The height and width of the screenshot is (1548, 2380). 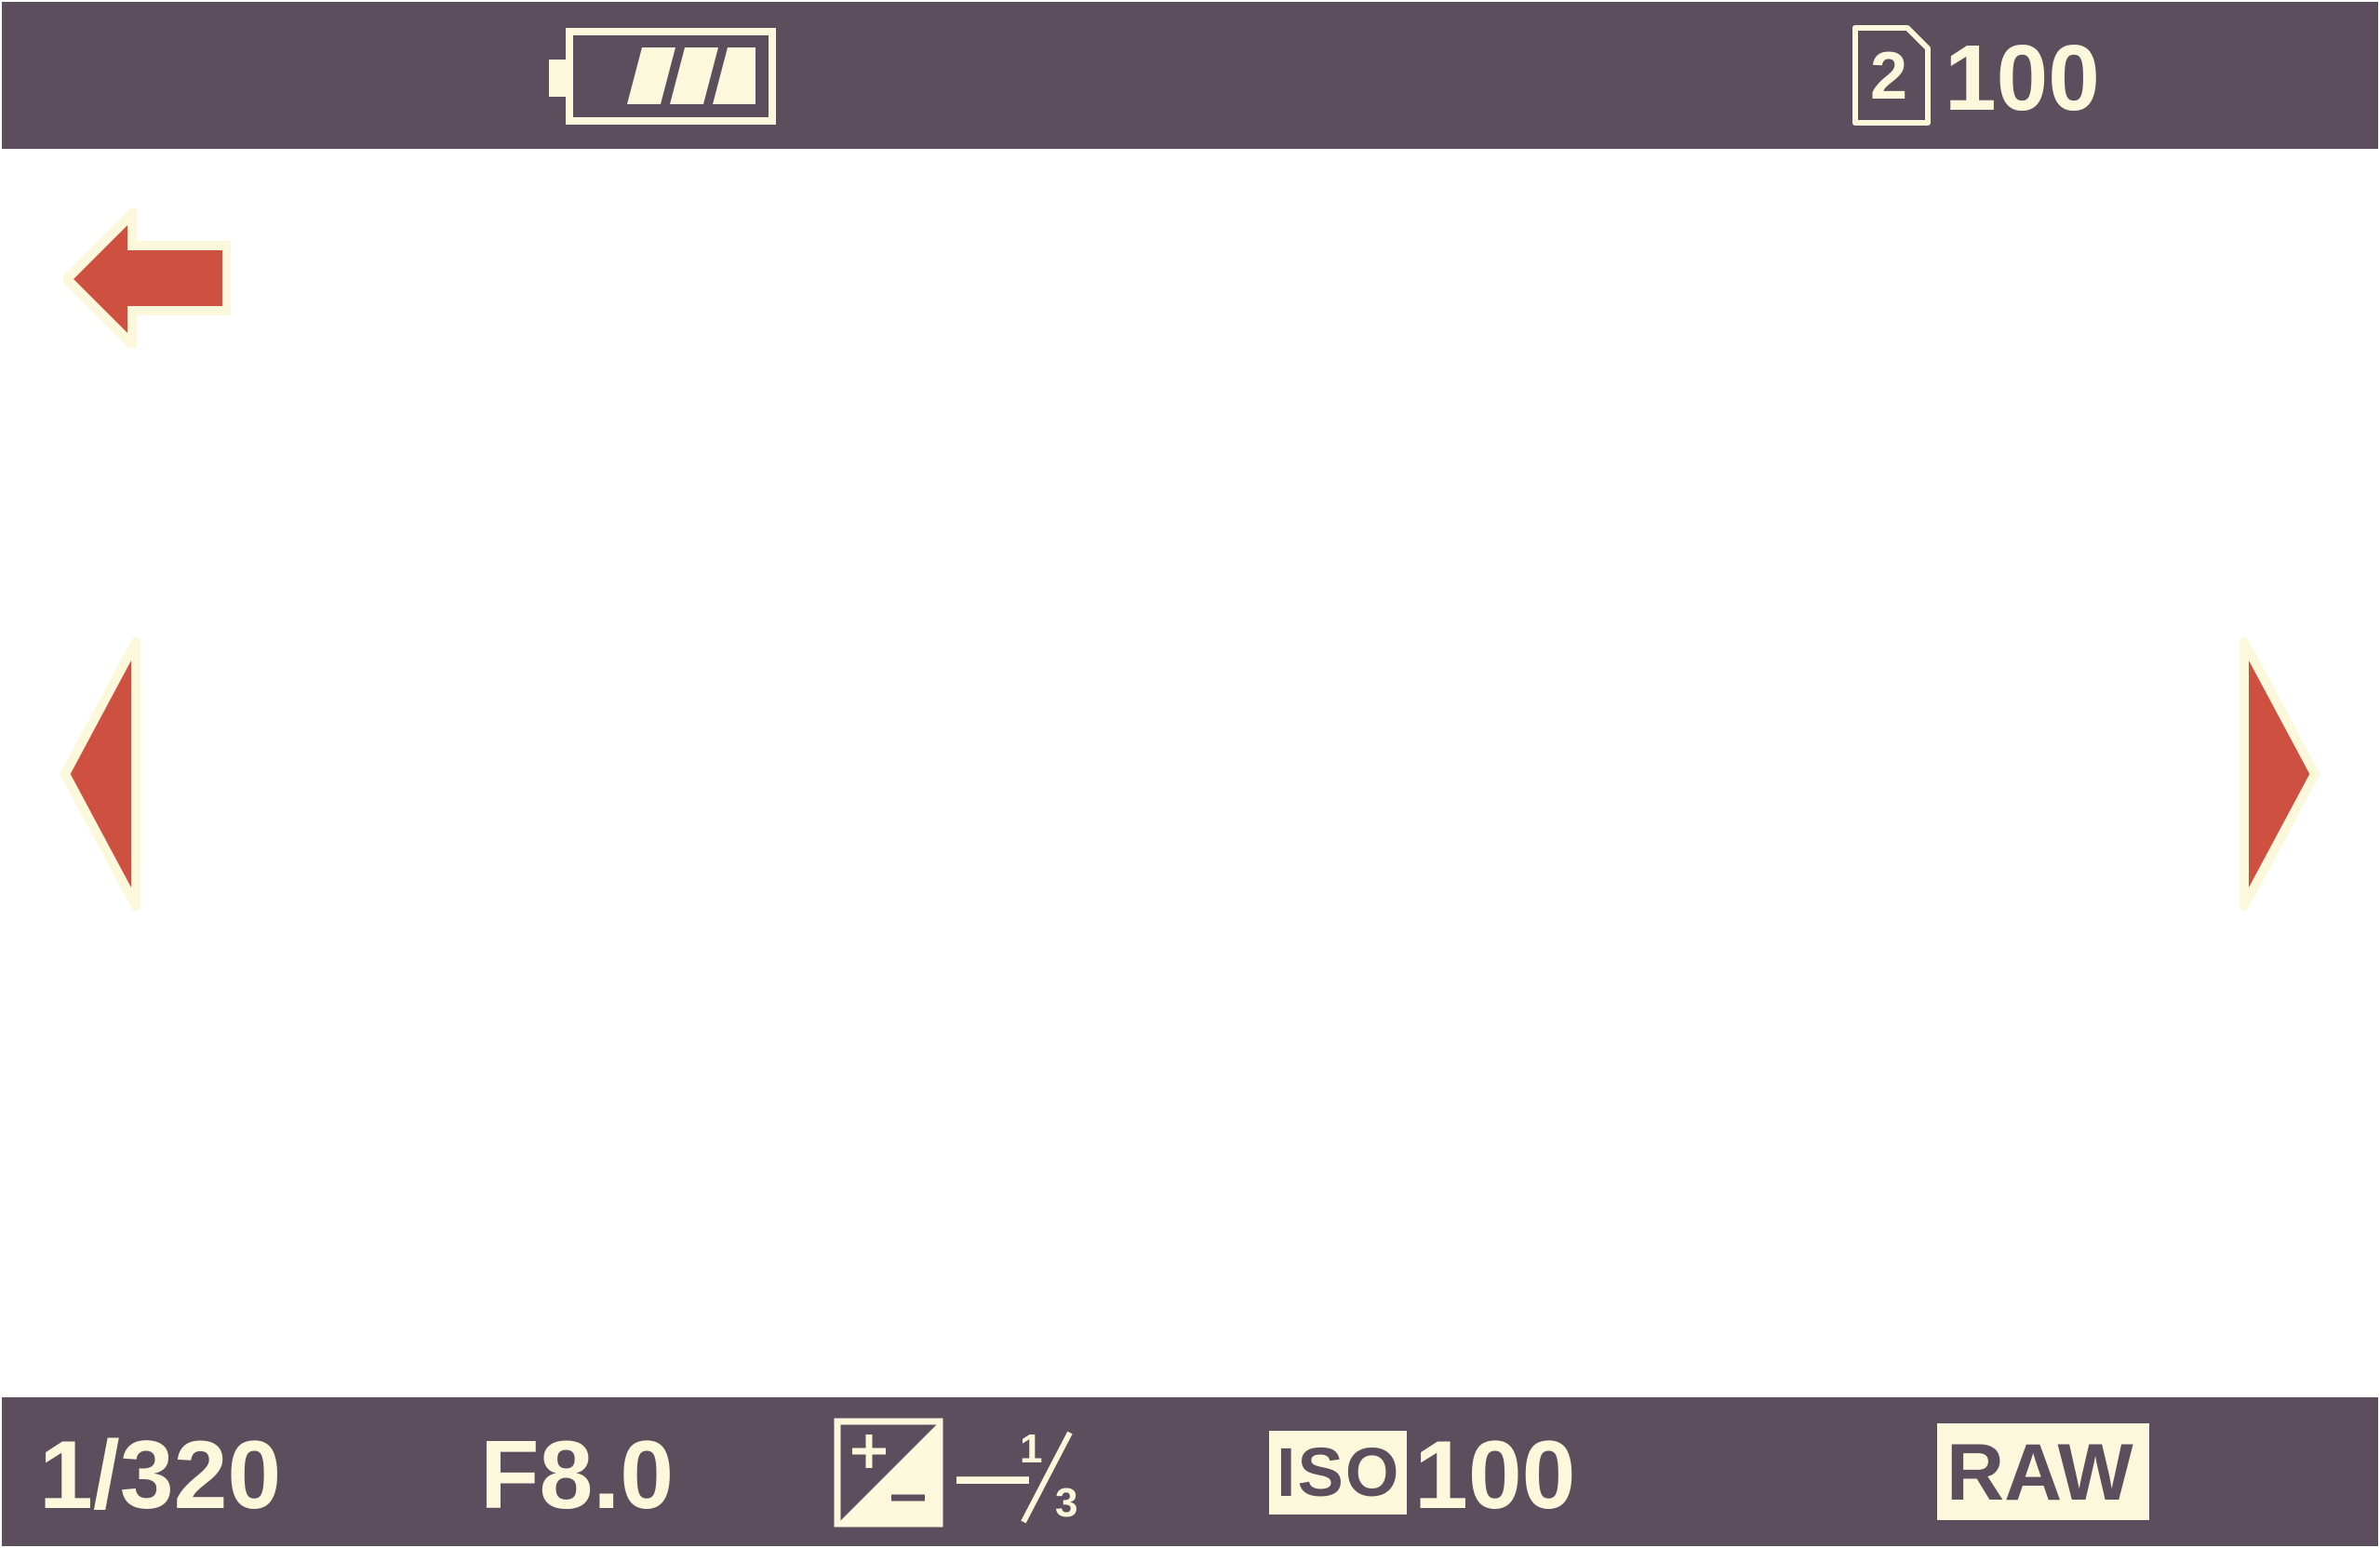 I want to click on iso-badge: ISO, so click(x=1338, y=1473).